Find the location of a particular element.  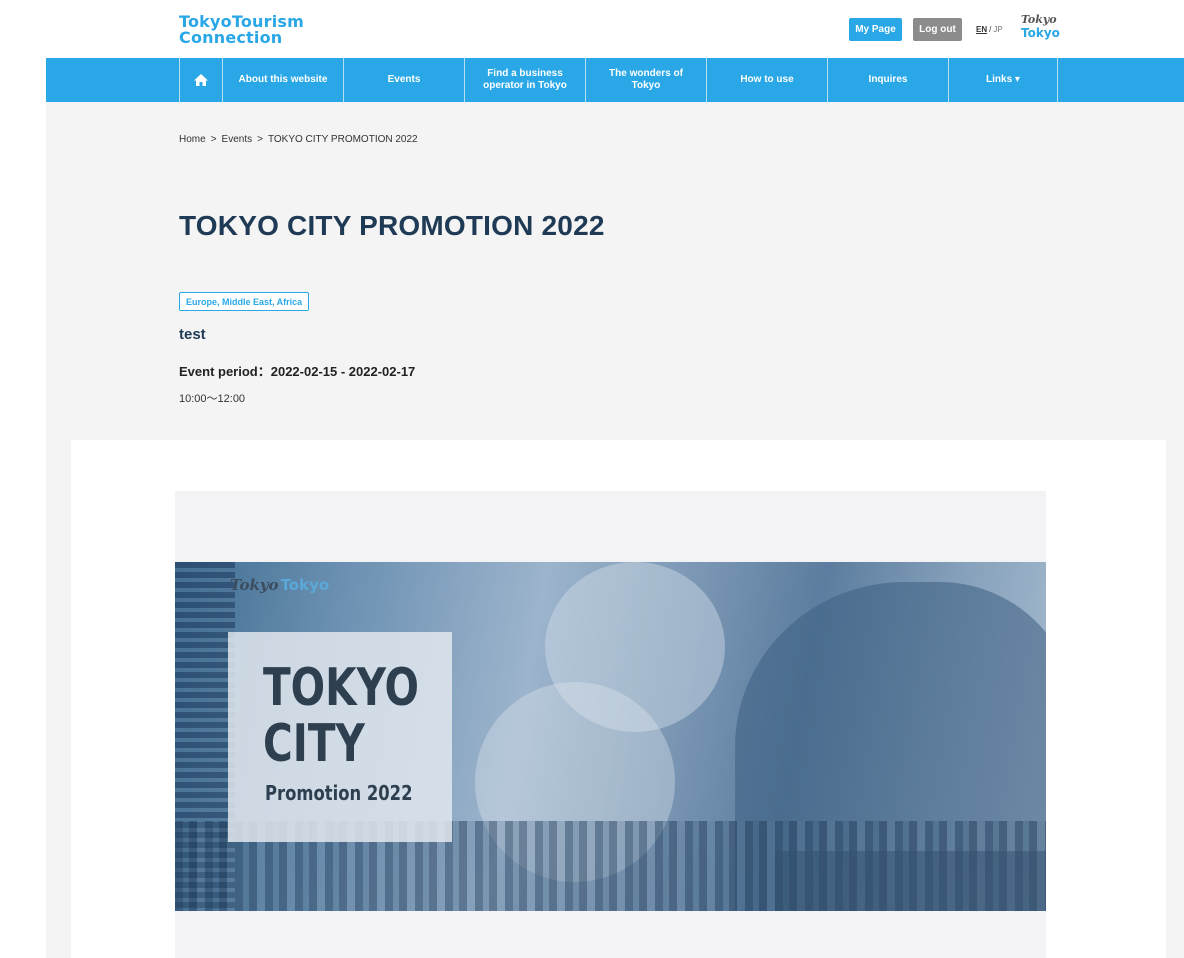

tokyo-tokyo-logo-text: Tokyo is located at coordinates (1040, 33).